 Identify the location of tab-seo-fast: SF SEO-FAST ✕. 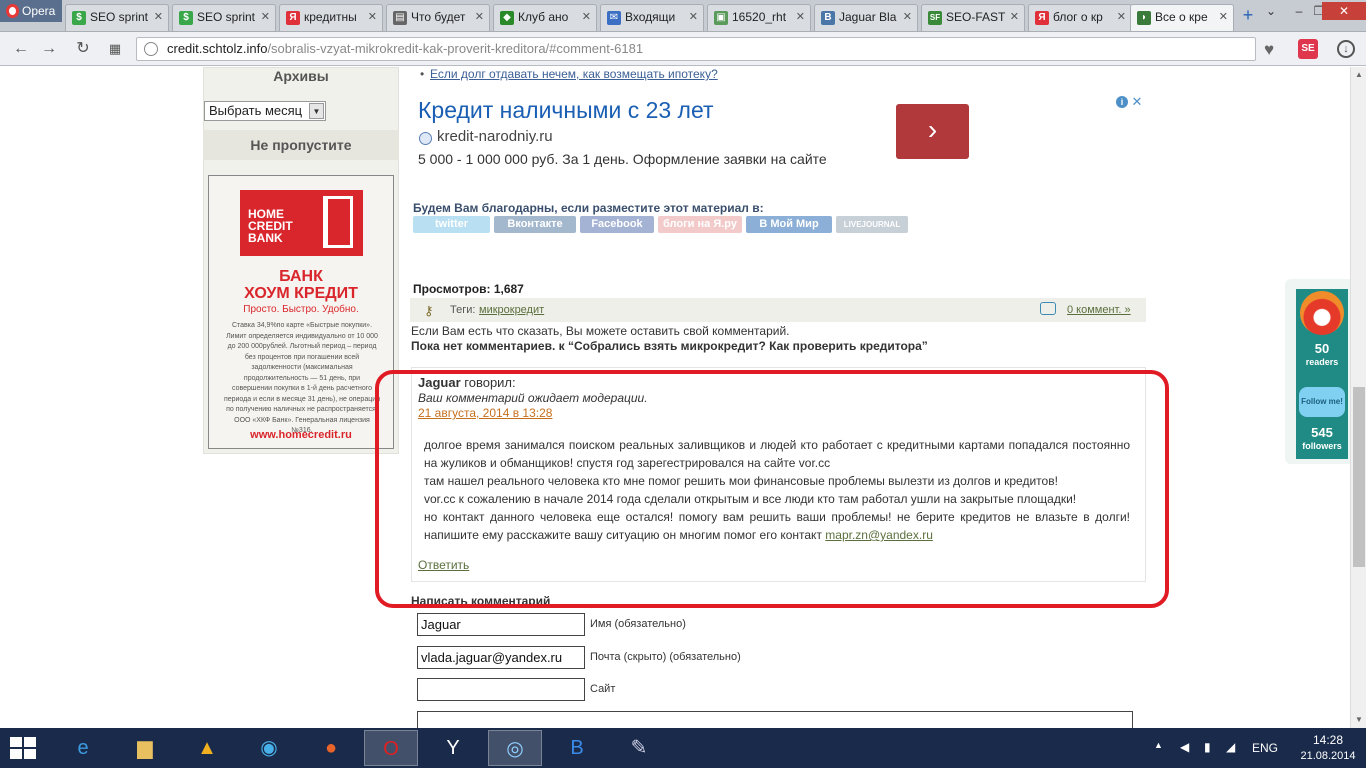
(973, 17).